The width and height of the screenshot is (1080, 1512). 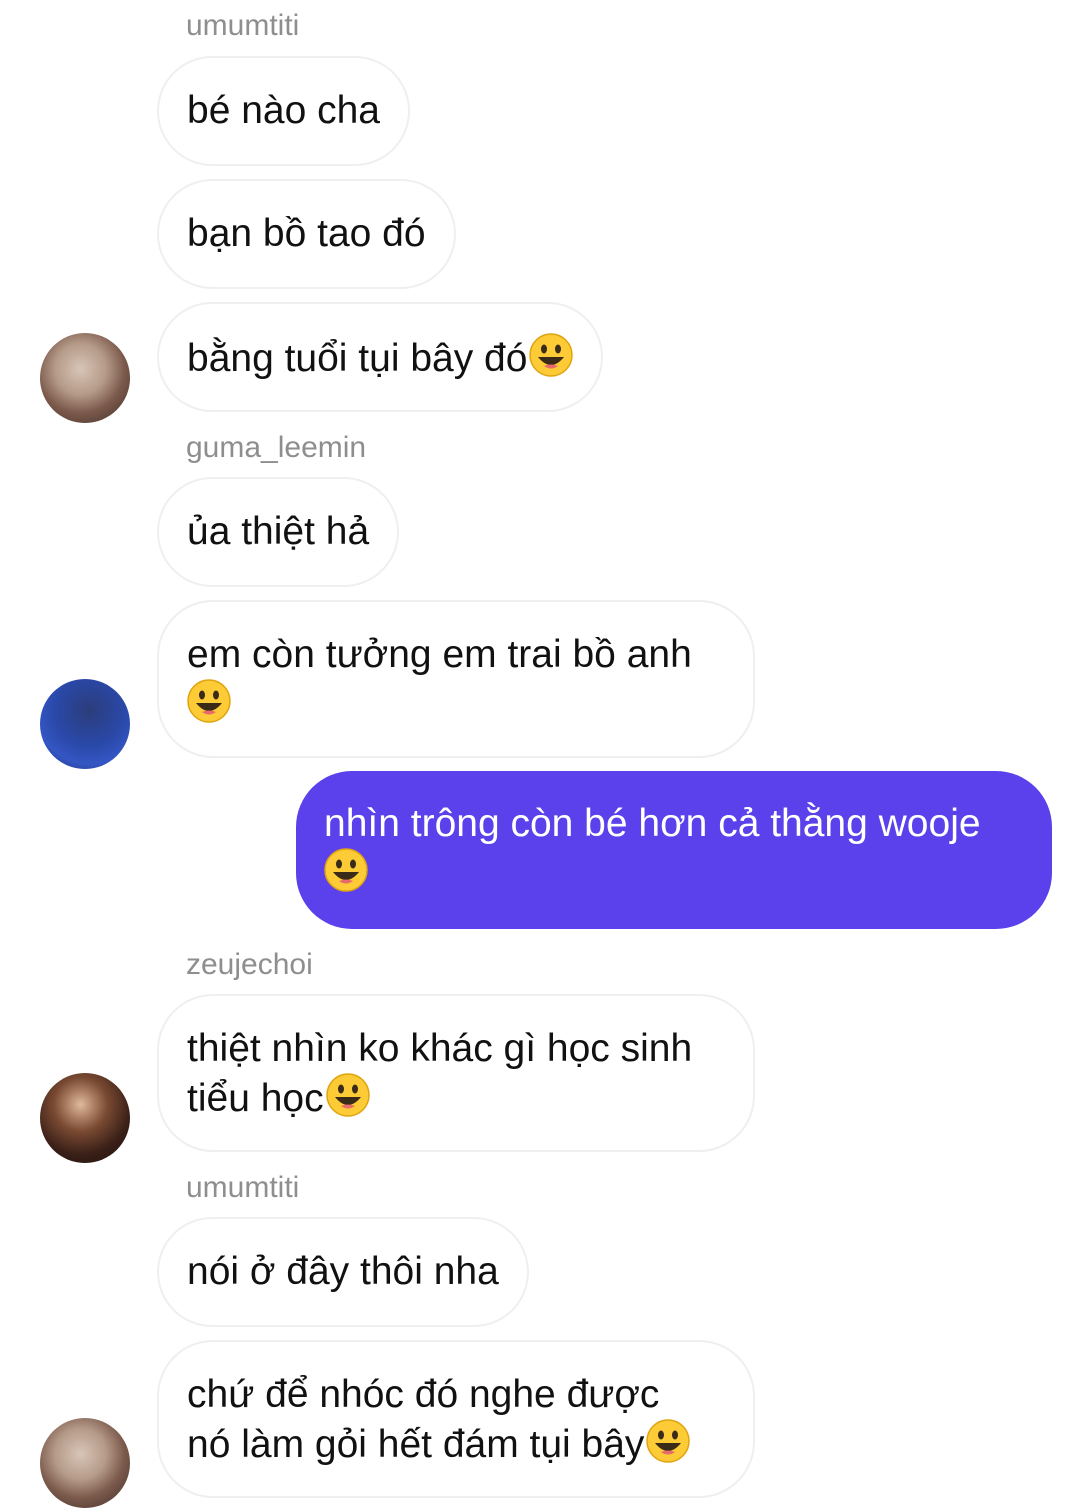 What do you see at coordinates (652, 823) in the screenshot?
I see `message-text: nhìn trông còn bé hơn cả thằng wooje` at bounding box center [652, 823].